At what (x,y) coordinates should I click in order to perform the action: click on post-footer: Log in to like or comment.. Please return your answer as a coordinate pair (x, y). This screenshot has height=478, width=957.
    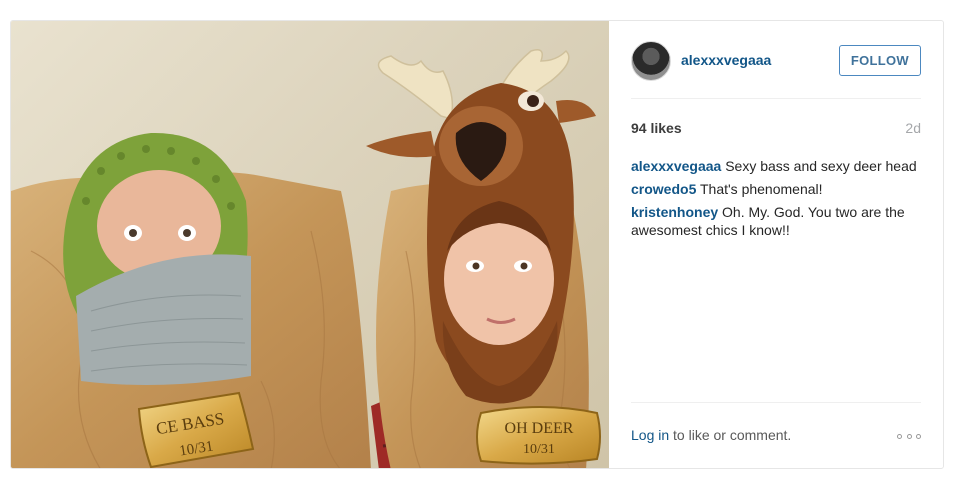
    Looking at the image, I should click on (776, 437).